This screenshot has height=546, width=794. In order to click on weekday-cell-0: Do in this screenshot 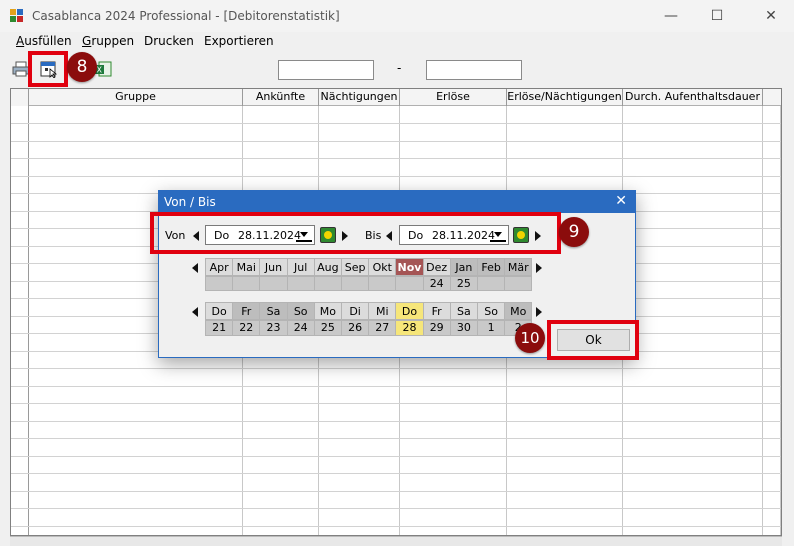, I will do `click(219, 311)`.